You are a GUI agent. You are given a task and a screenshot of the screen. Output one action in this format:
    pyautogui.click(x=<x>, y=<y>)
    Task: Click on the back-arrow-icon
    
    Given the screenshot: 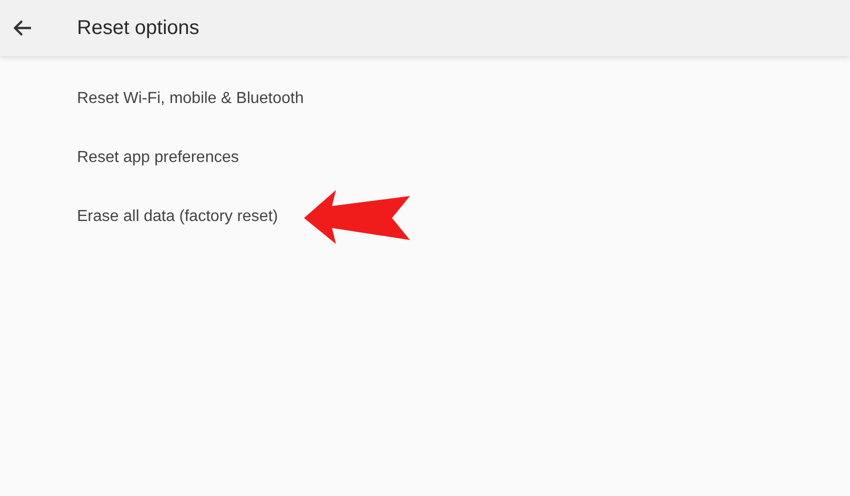 What is the action you would take?
    pyautogui.click(x=22, y=28)
    